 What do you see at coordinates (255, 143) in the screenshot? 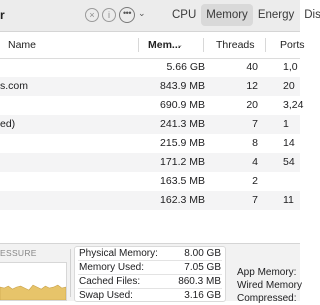
I see `process-threads: 8` at bounding box center [255, 143].